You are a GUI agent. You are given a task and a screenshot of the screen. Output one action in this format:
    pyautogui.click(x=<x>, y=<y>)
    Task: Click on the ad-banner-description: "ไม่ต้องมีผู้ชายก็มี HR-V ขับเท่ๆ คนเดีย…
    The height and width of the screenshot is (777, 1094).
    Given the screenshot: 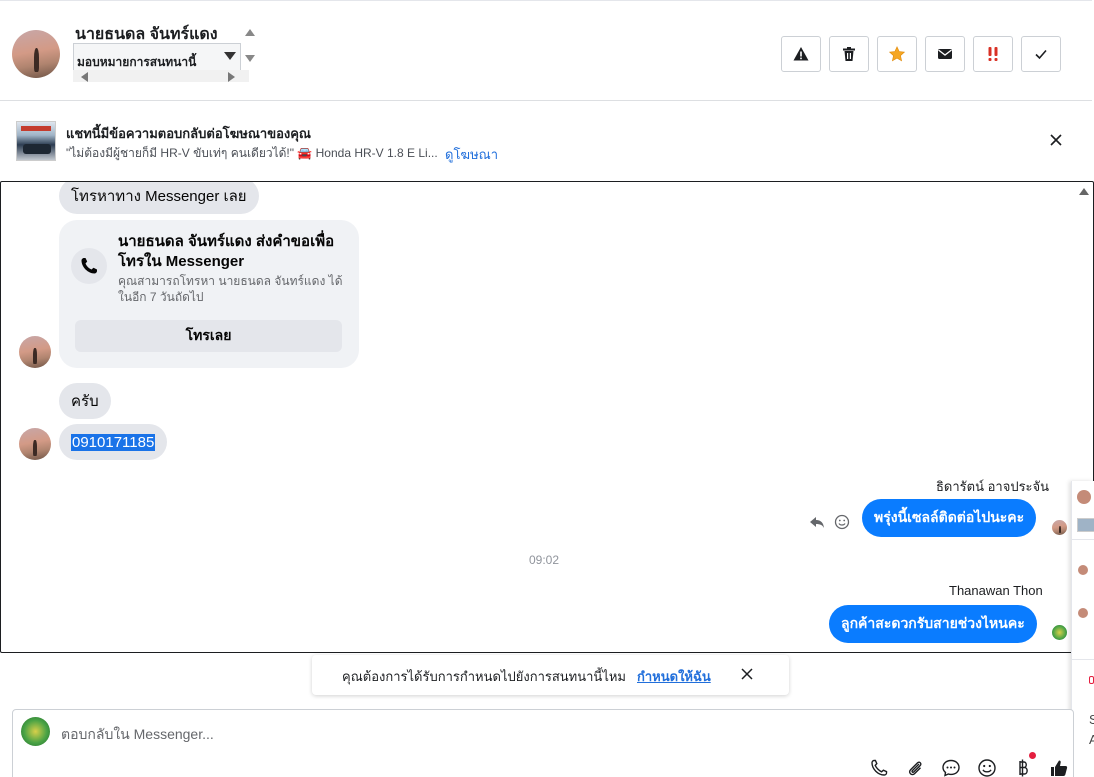 What is the action you would take?
    pyautogui.click(x=252, y=153)
    